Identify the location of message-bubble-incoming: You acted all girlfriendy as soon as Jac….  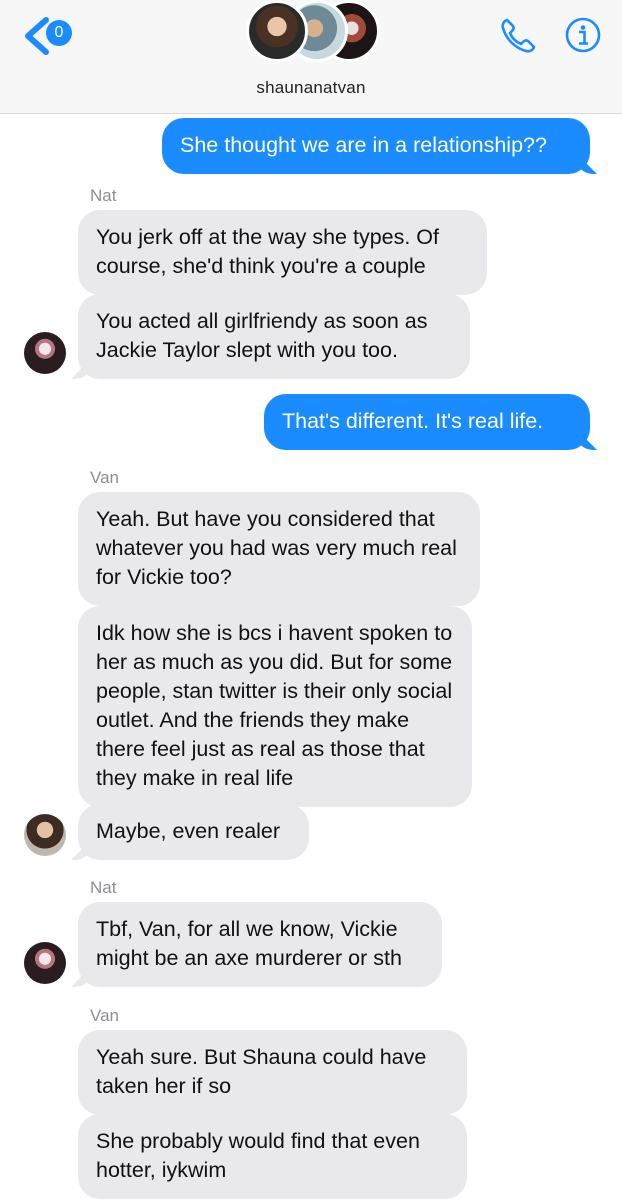
(274, 336).